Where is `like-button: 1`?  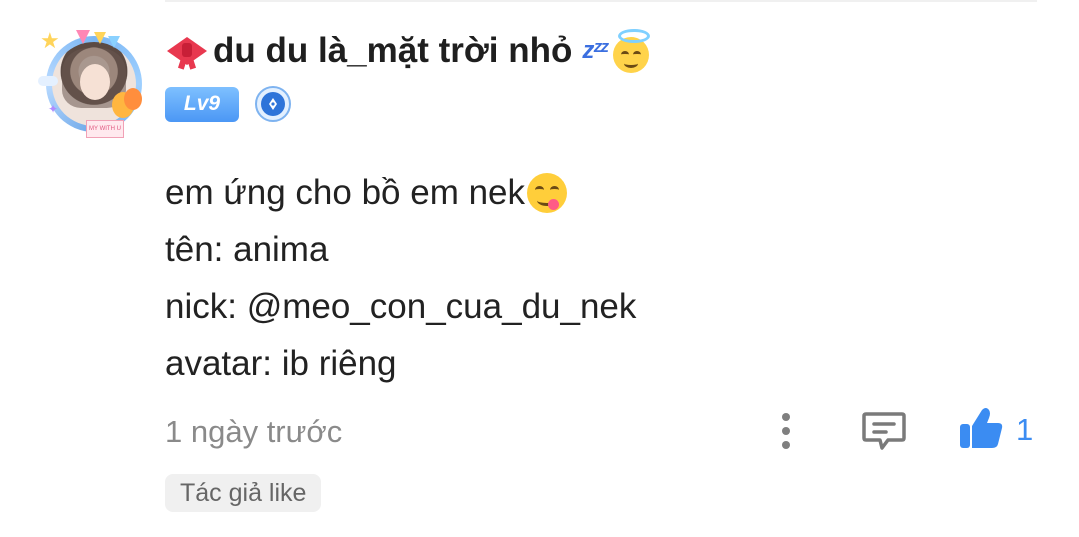 like-button: 1 is located at coordinates (995, 430).